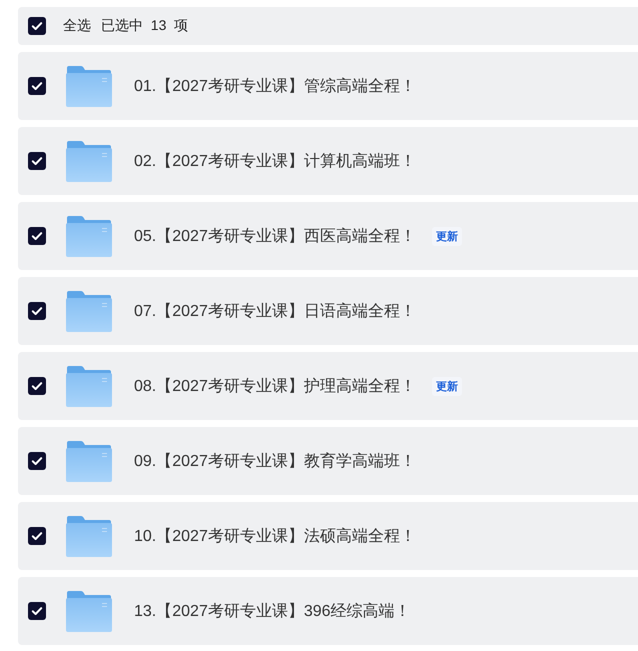 The image size is (638, 651). What do you see at coordinates (272, 612) in the screenshot?
I see `folder-name: 13.【2027考研专业课】396经综高端！` at bounding box center [272, 612].